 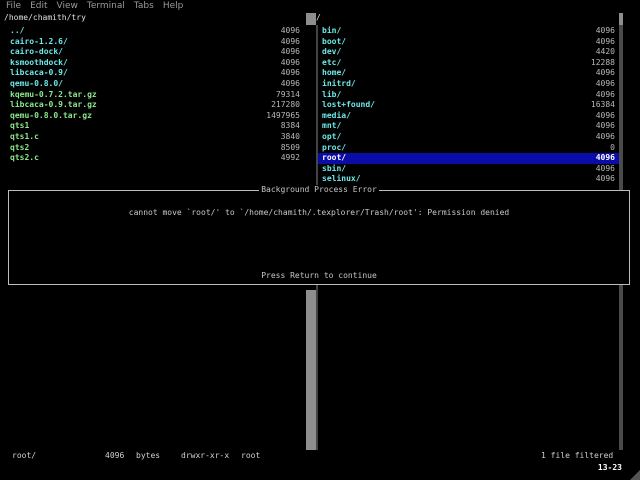 What do you see at coordinates (334, 158) in the screenshot?
I see `file-name: root/` at bounding box center [334, 158].